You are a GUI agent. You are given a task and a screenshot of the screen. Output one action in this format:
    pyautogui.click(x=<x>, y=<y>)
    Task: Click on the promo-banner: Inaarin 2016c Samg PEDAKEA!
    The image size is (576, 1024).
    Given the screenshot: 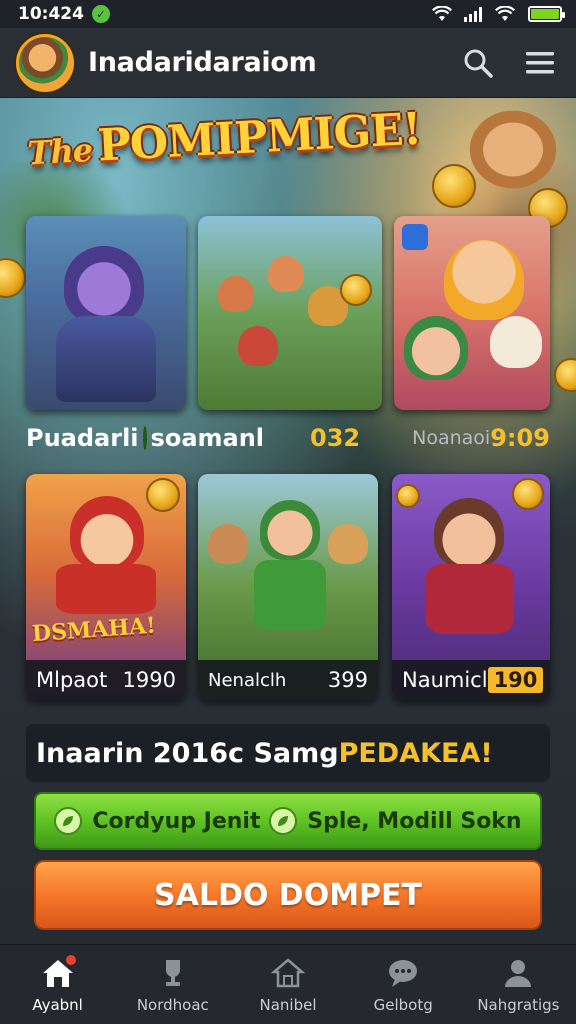 What is the action you would take?
    pyautogui.click(x=288, y=753)
    